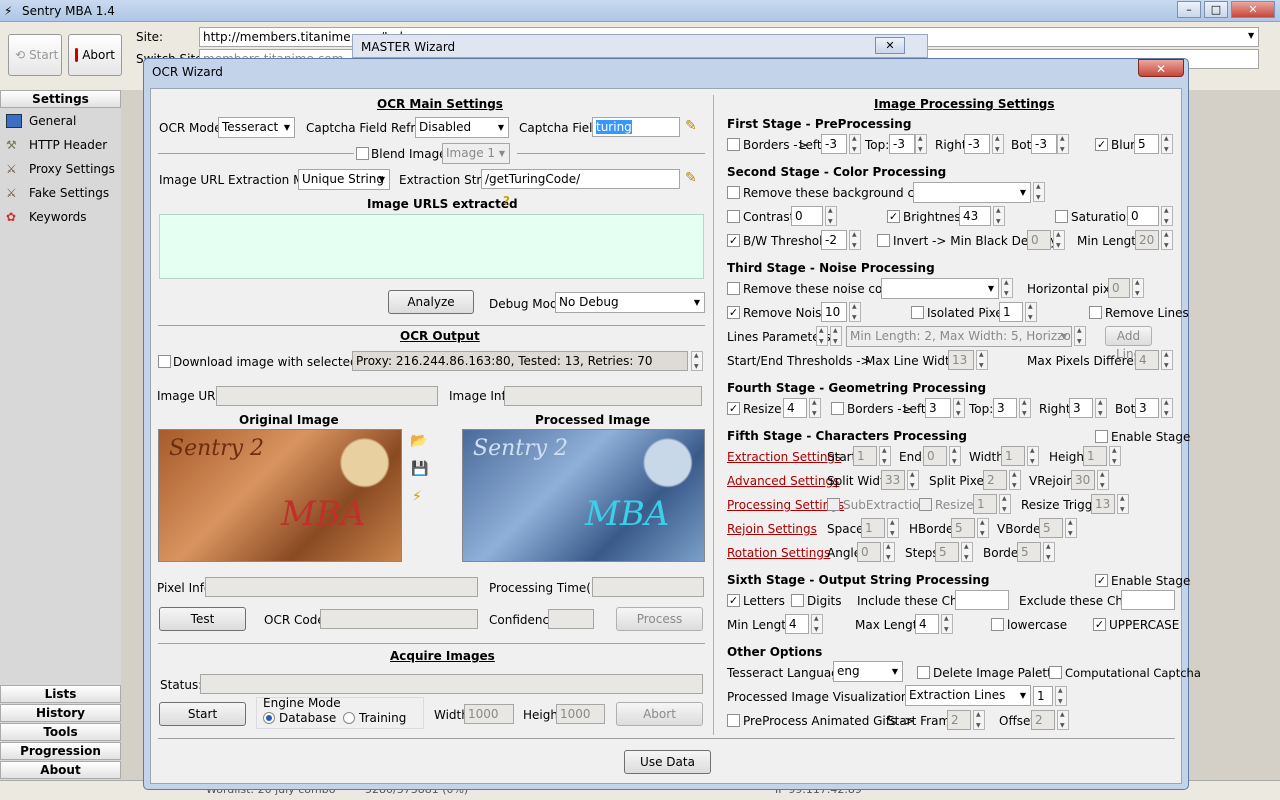 Image resolution: width=1280 pixels, height=800 pixels. Describe the element at coordinates (865, 456) in the screenshot. I see `start-input: 1` at that location.